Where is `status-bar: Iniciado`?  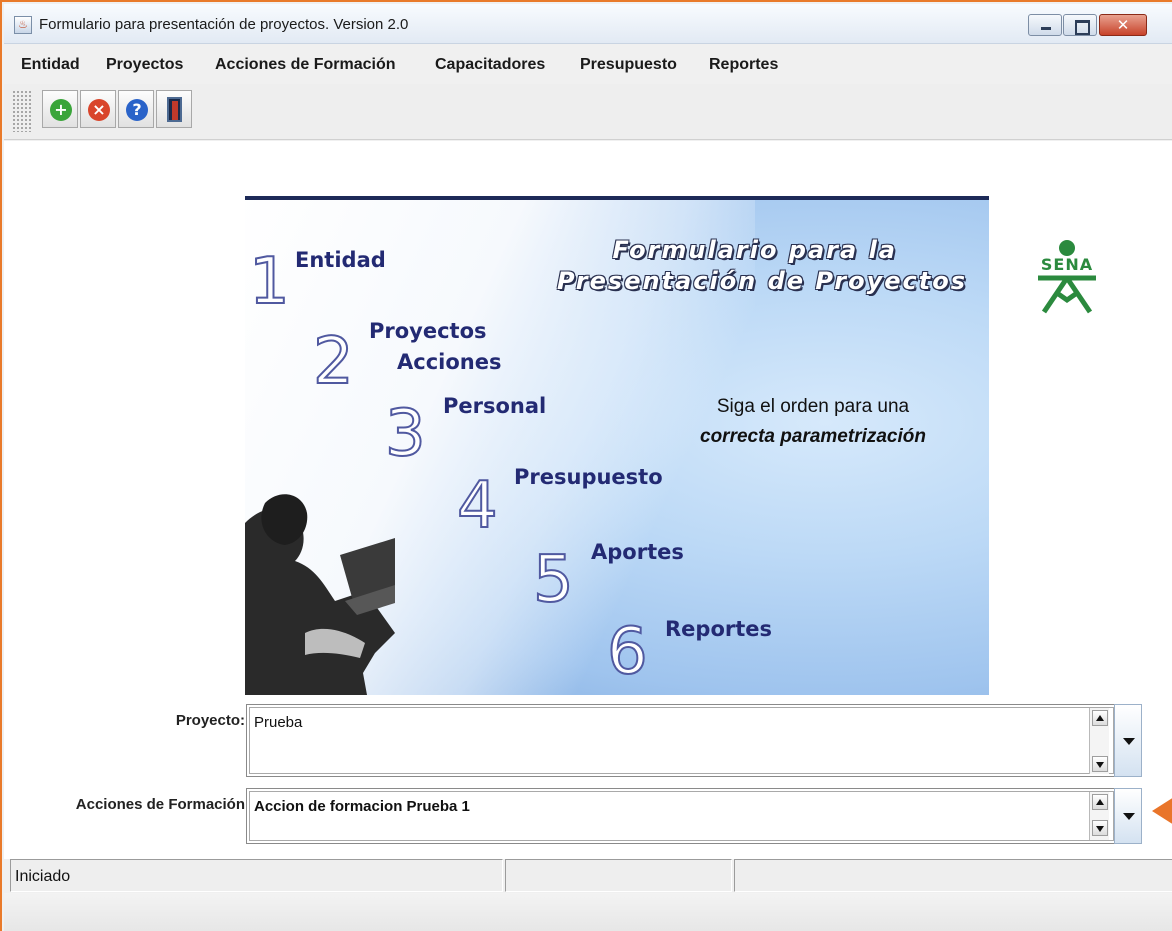 status-bar: Iniciado is located at coordinates (588, 895).